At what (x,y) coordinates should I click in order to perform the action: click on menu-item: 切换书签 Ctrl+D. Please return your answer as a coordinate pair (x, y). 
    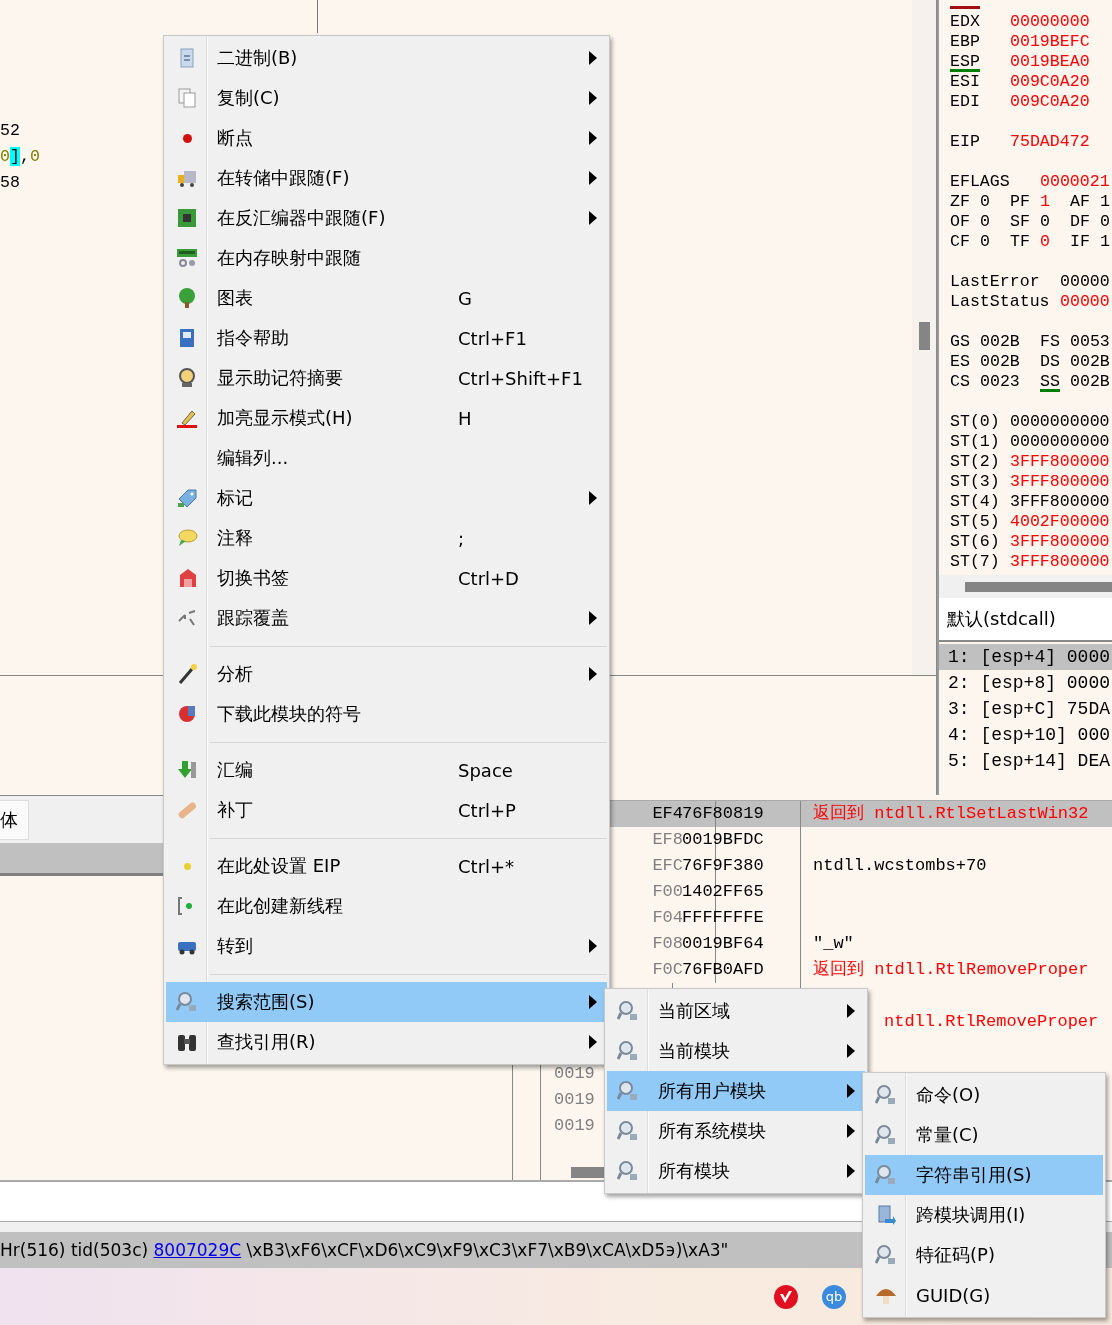
    Looking at the image, I should click on (386, 578).